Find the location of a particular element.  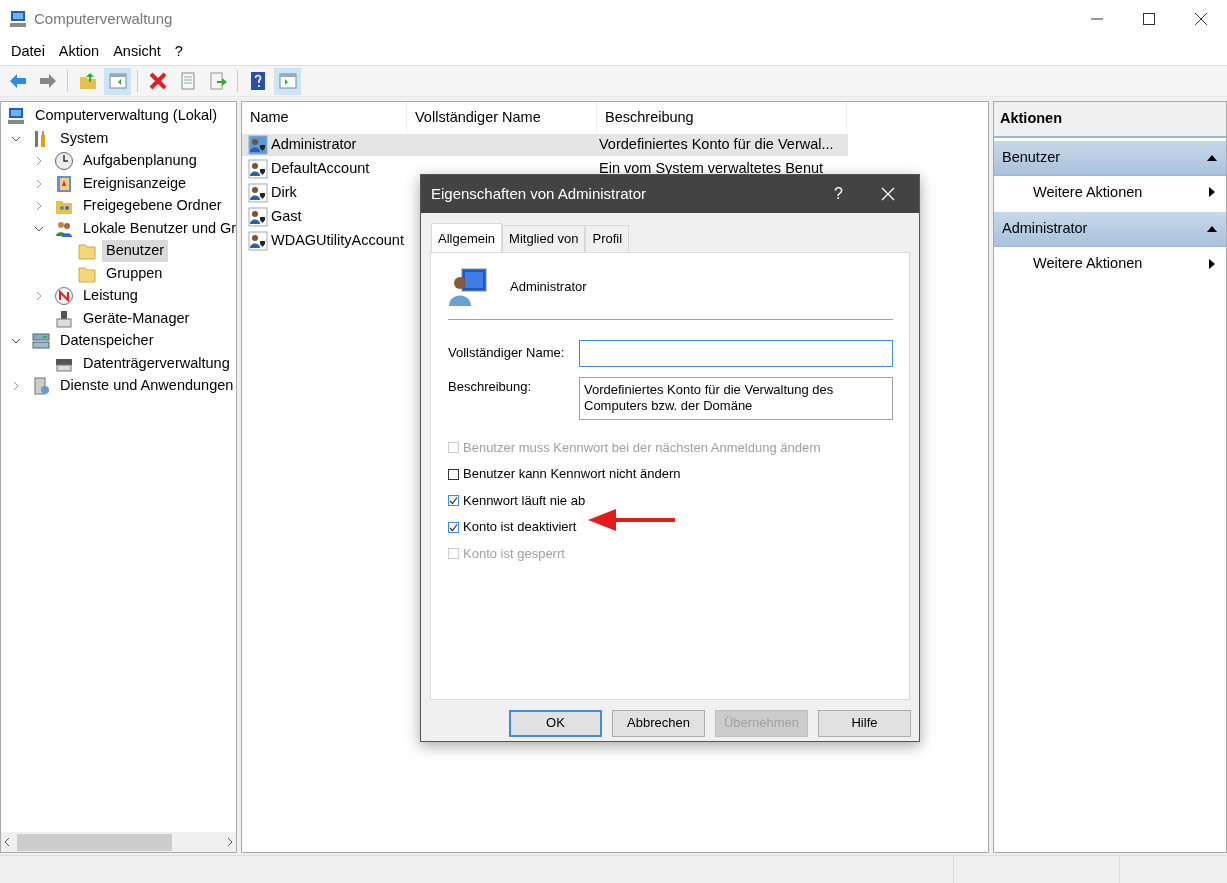

user-description: Ein vom System verwaltetes Benut is located at coordinates (711, 169).